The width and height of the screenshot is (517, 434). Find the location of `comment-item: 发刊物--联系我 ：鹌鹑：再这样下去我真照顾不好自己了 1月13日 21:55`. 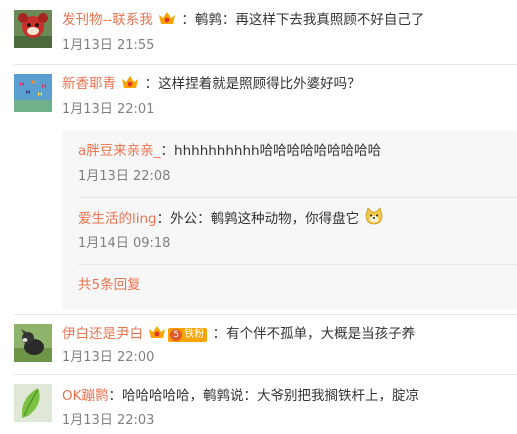

comment-item: 发刊物--联系我 ：鹌鹑：再这样下去我真照顾不好自己了 1月13日 21:55 is located at coordinates (258, 32).